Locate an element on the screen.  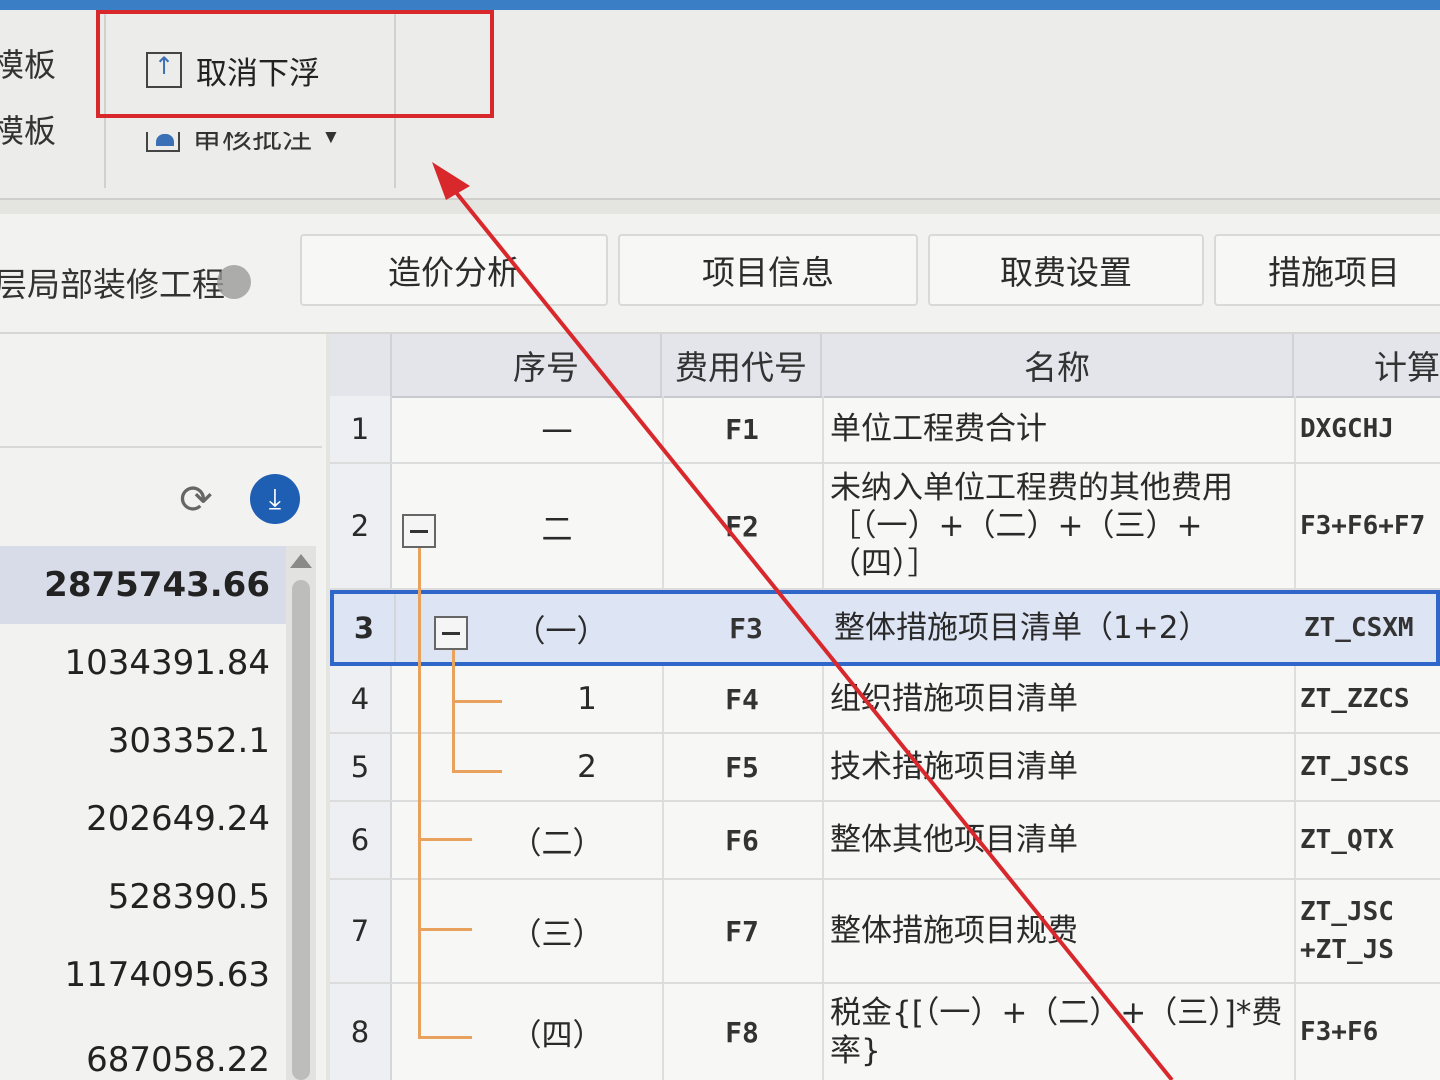
name-cell: 单位工程费合计 is located at coordinates (1058, 429).